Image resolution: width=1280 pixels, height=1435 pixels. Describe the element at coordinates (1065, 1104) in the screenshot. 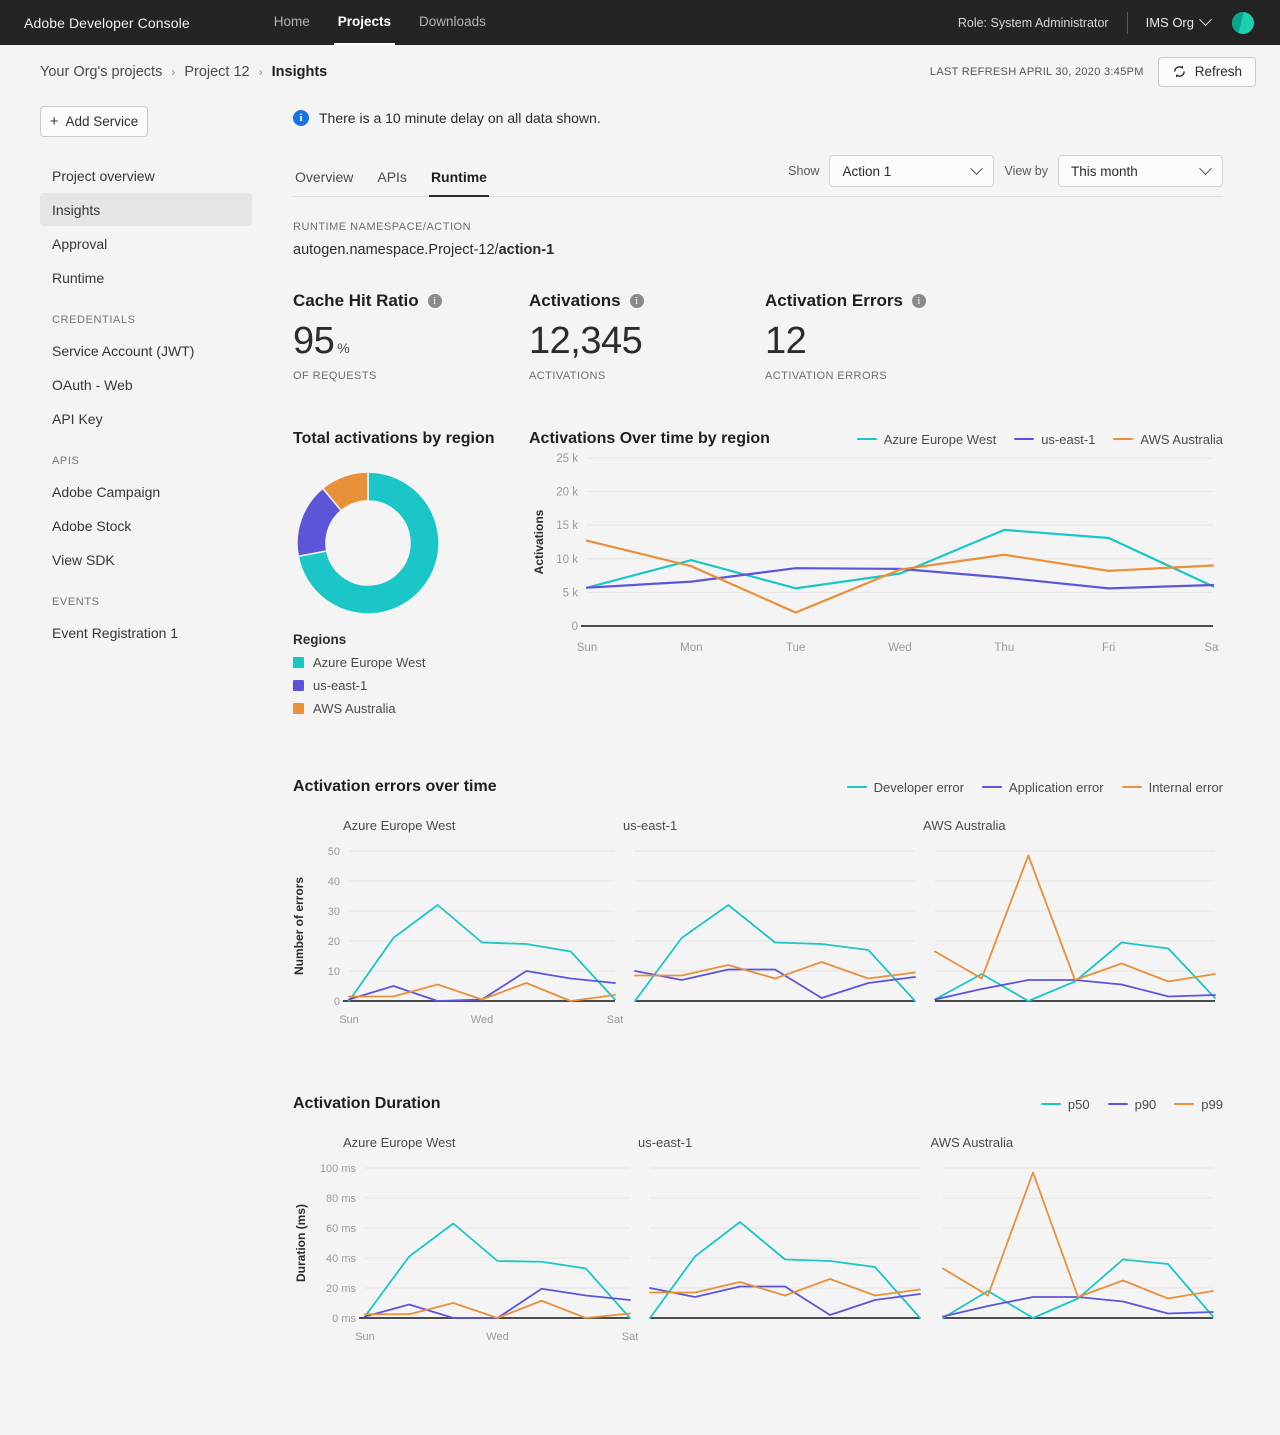

I see `legend-item-p50: p50` at that location.